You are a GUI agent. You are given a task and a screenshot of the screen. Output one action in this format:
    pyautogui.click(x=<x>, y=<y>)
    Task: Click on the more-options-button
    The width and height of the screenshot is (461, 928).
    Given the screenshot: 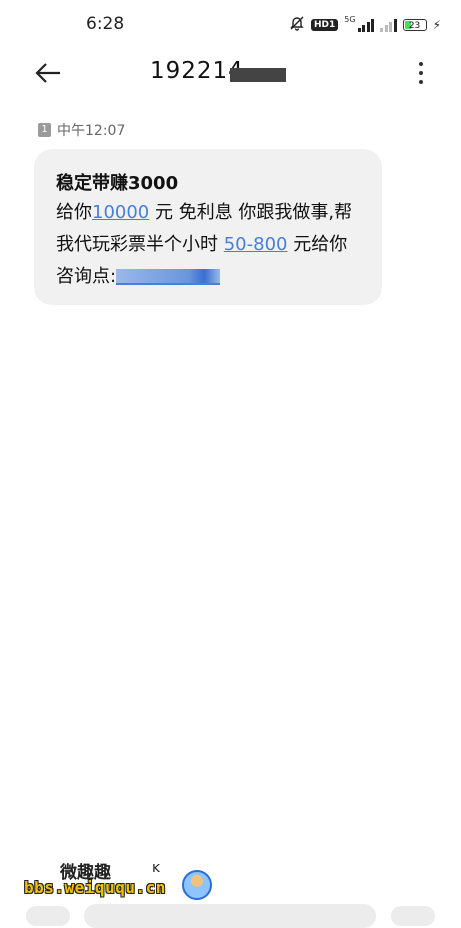 What is the action you would take?
    pyautogui.click(x=421, y=73)
    